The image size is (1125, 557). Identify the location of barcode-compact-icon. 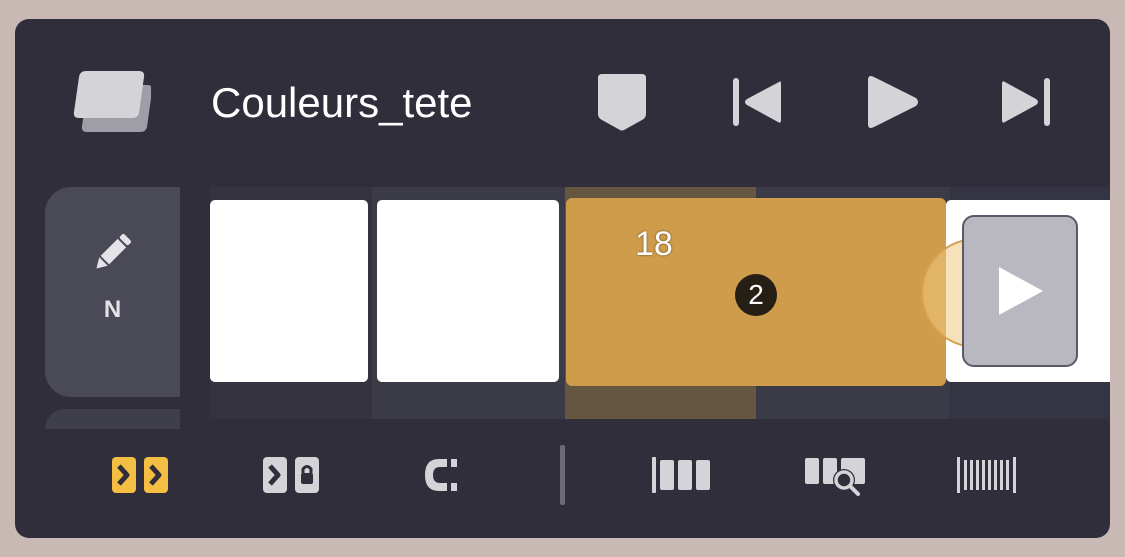
(986, 475).